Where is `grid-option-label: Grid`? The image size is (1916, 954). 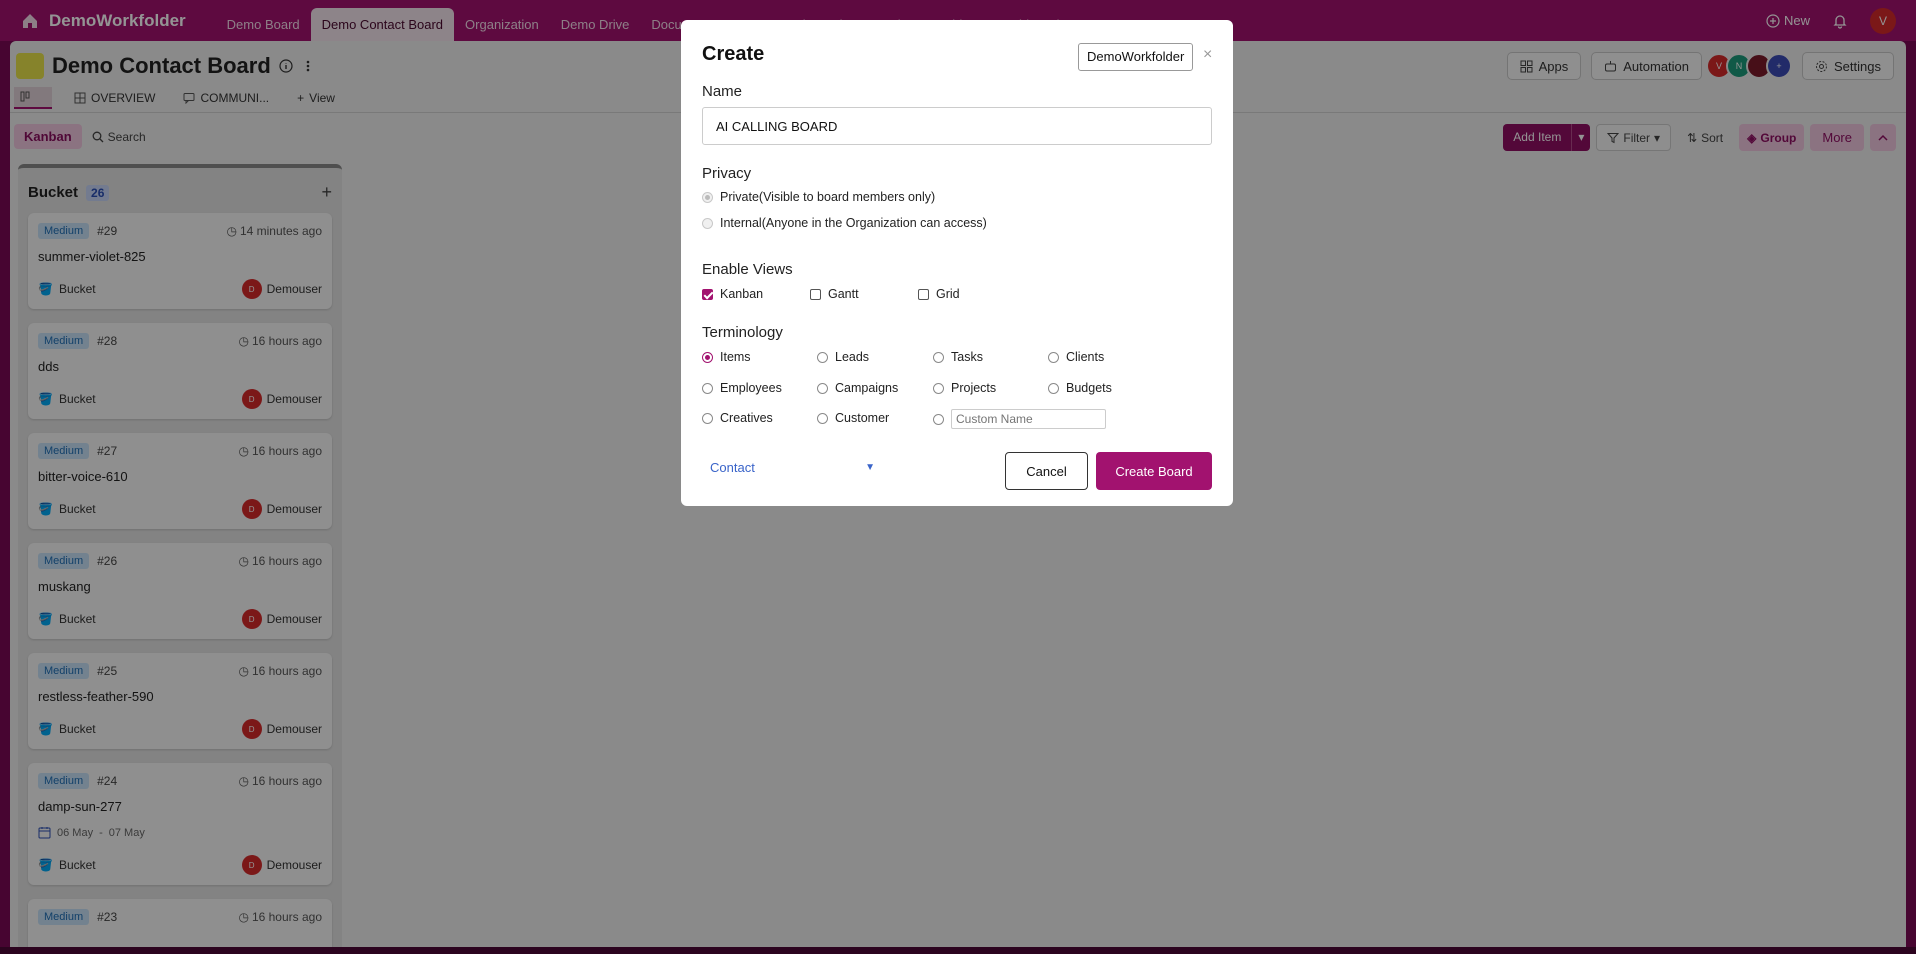 grid-option-label: Grid is located at coordinates (948, 294).